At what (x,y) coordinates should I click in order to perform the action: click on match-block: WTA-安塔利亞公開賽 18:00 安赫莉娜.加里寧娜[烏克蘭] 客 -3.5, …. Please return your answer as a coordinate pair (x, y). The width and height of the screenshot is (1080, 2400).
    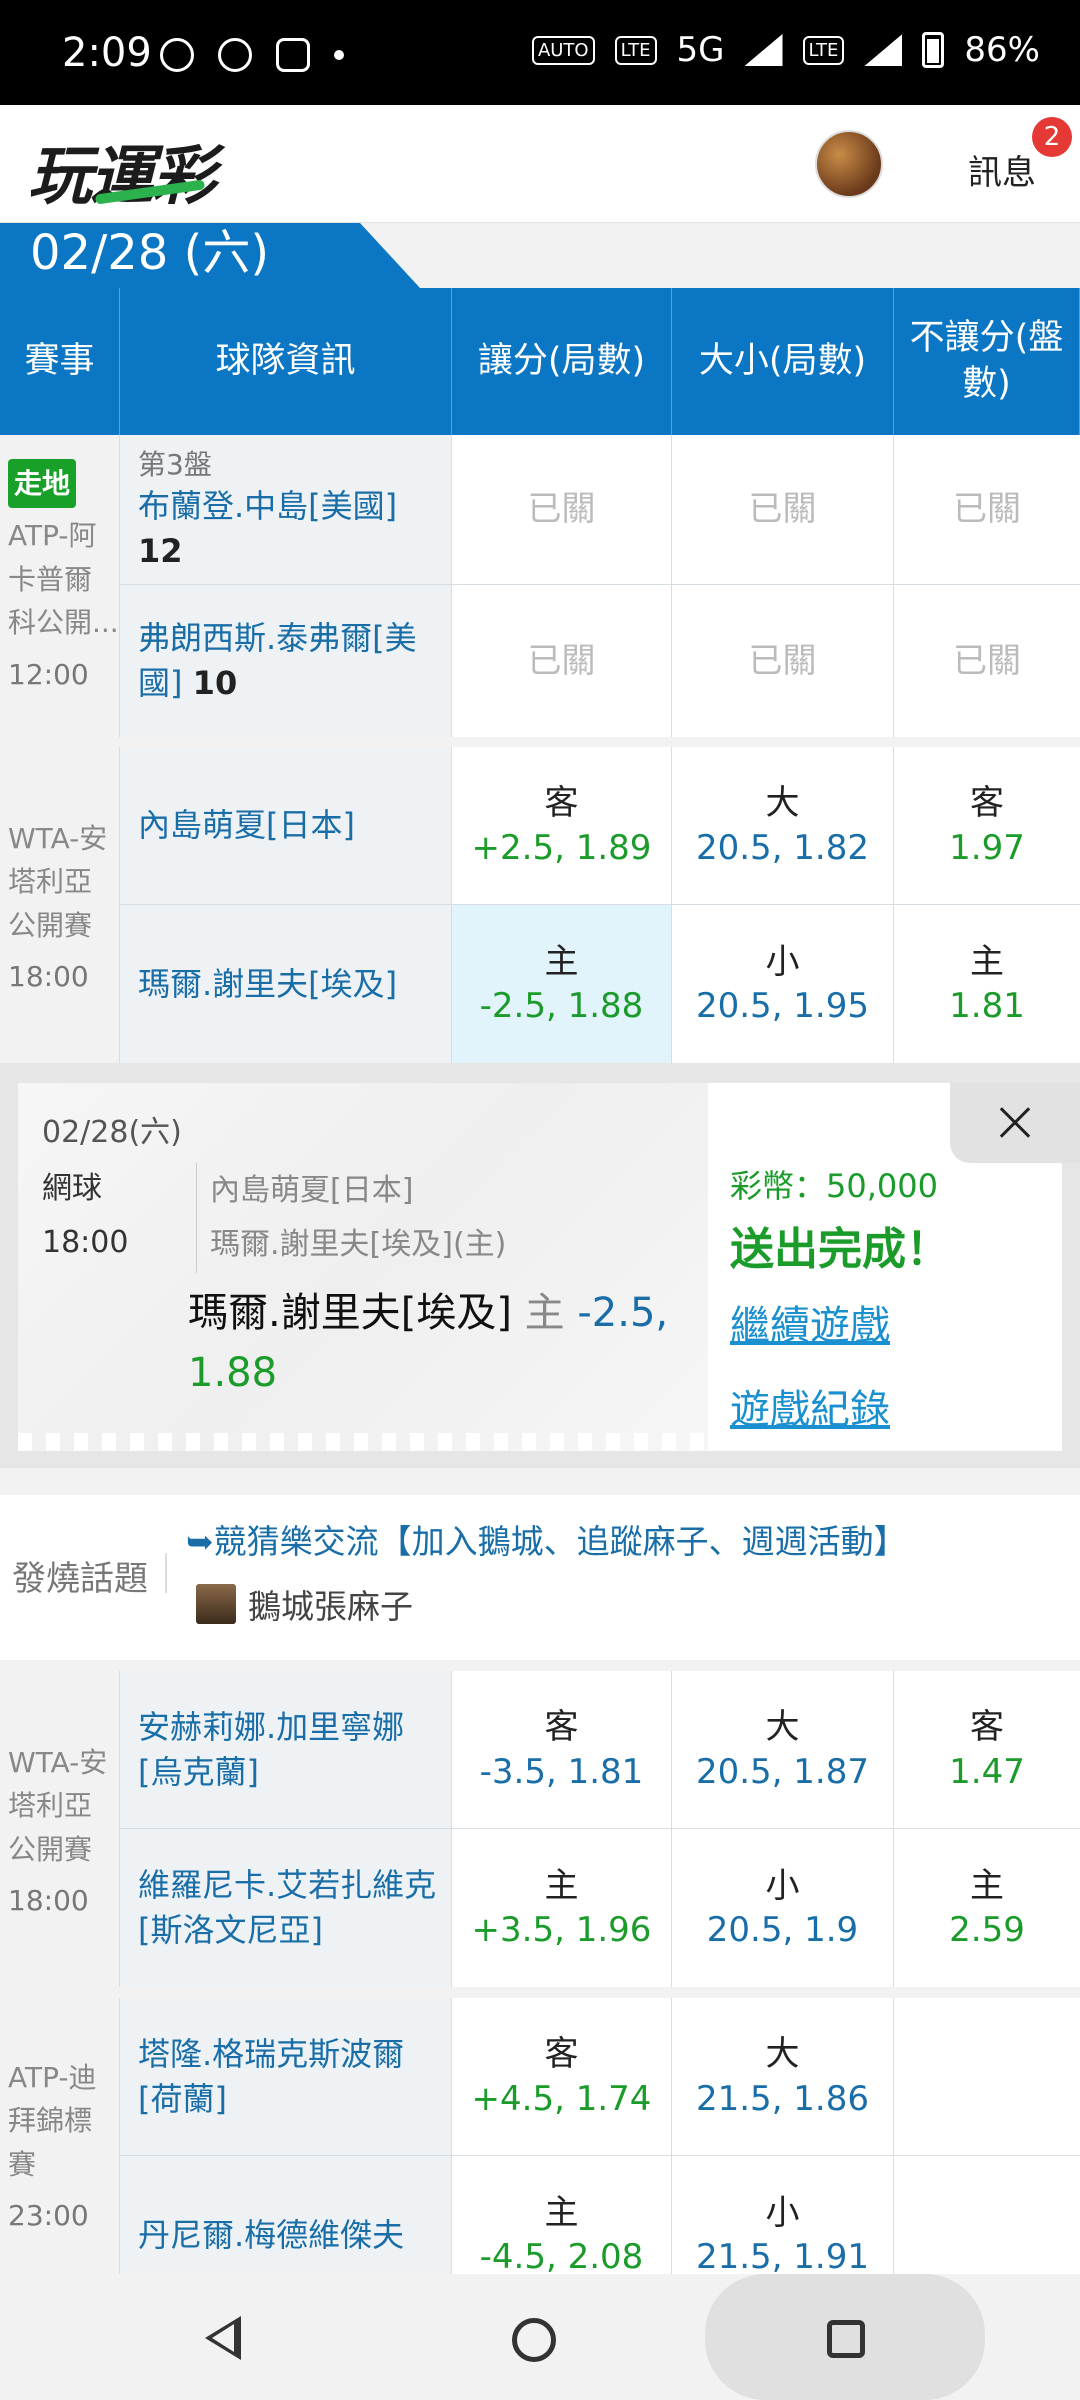
    Looking at the image, I should click on (540, 1829).